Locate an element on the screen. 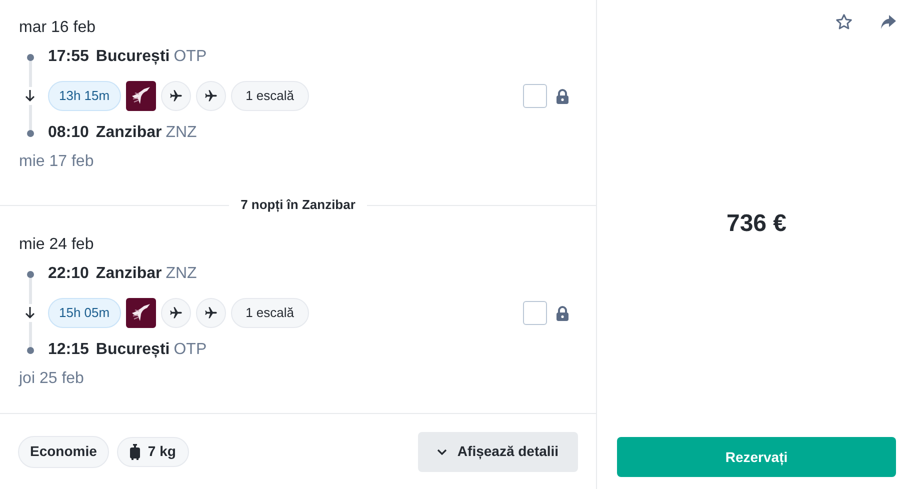 This screenshot has width=916, height=489. price-text: 736 € is located at coordinates (756, 224).